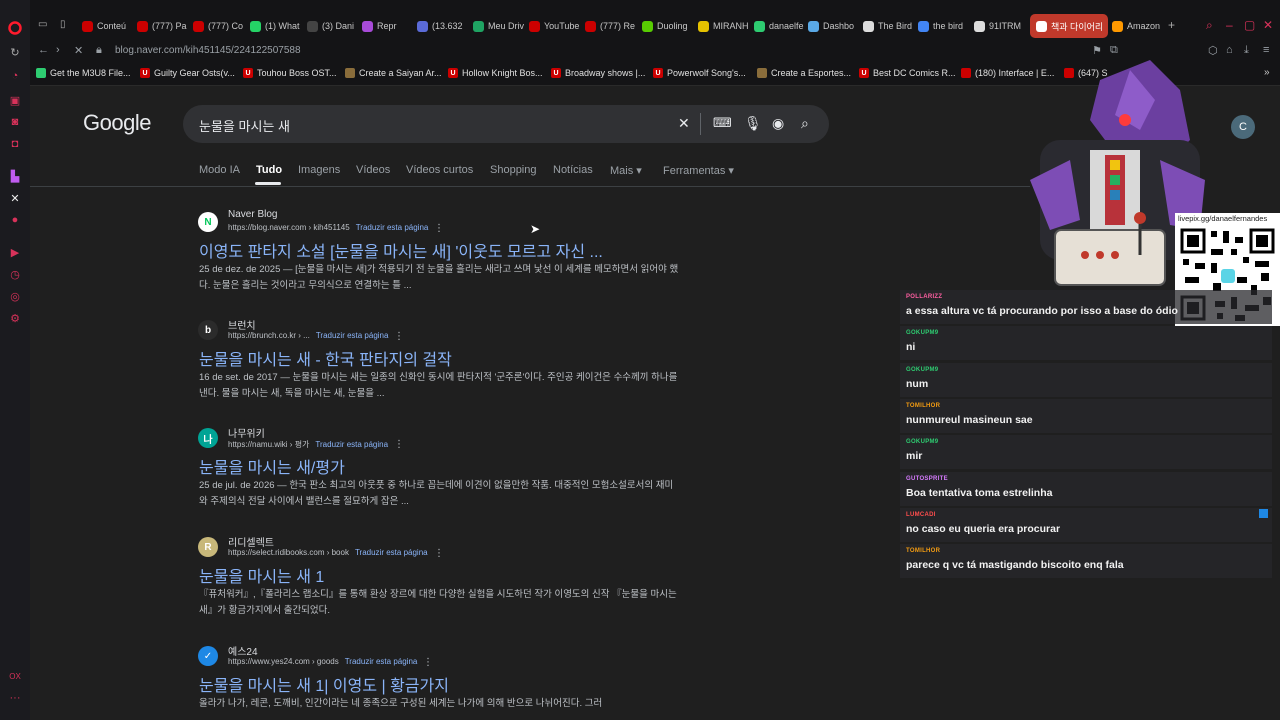 The width and height of the screenshot is (1280, 720). Describe the element at coordinates (1086, 73) in the screenshot. I see `bookmark-item: (647) S` at that location.